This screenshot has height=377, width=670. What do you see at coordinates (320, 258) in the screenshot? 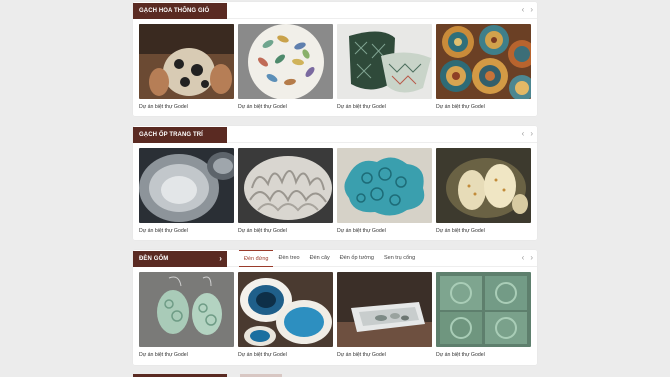
I see `tab-den-cay: Đèn cây` at bounding box center [320, 258].